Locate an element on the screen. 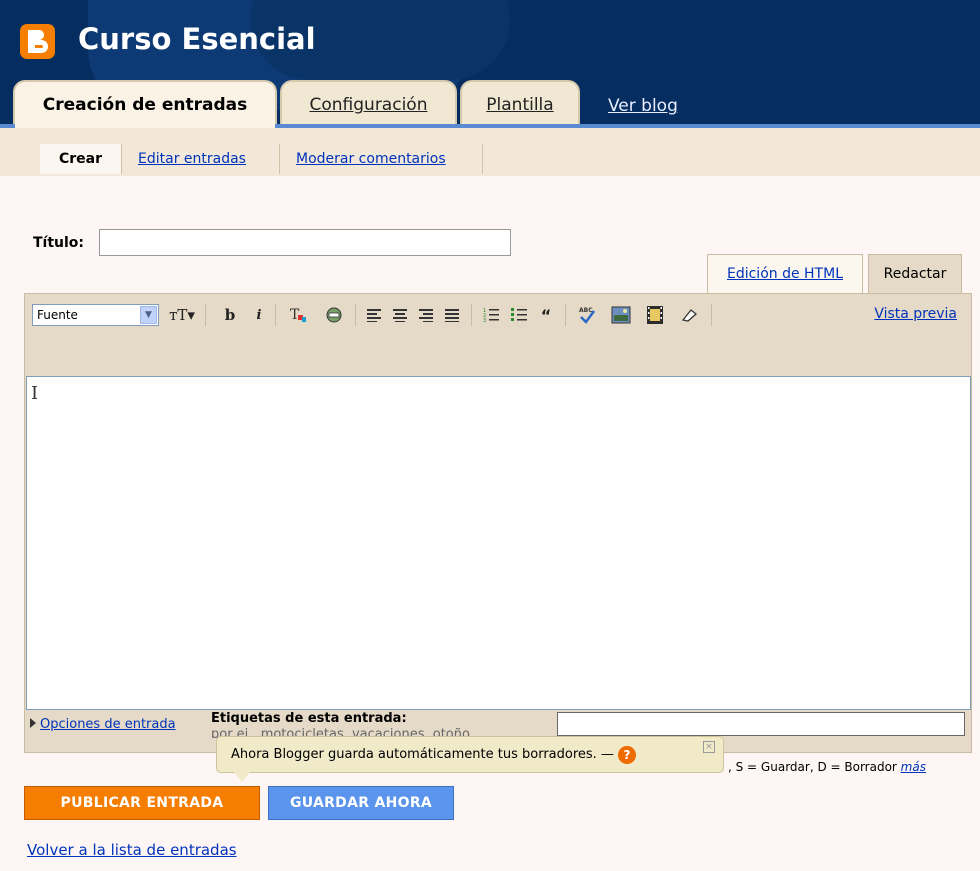 Image resolution: width=980 pixels, height=871 pixels. subnav-moderate-comments-link: Moderar comentarios is located at coordinates (371, 159).